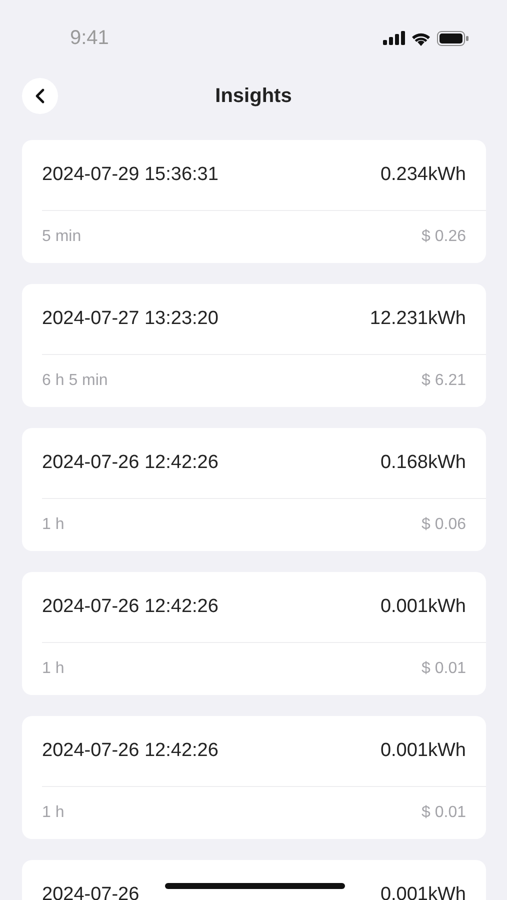 Image resolution: width=507 pixels, height=900 pixels. I want to click on record-datetime: 2024-07-26, so click(91, 892).